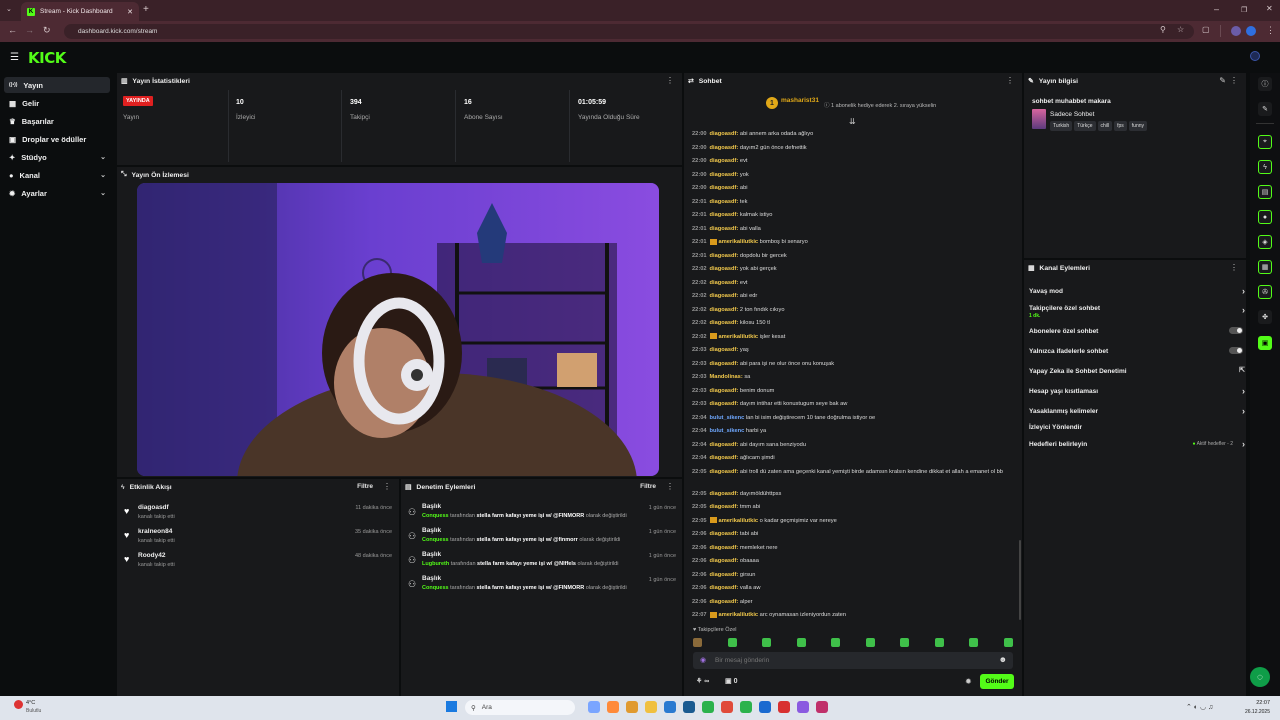 This screenshot has height=720, width=1280. What do you see at coordinates (852, 121) in the screenshot?
I see `scroll-down-icon: ⇊` at bounding box center [852, 121].